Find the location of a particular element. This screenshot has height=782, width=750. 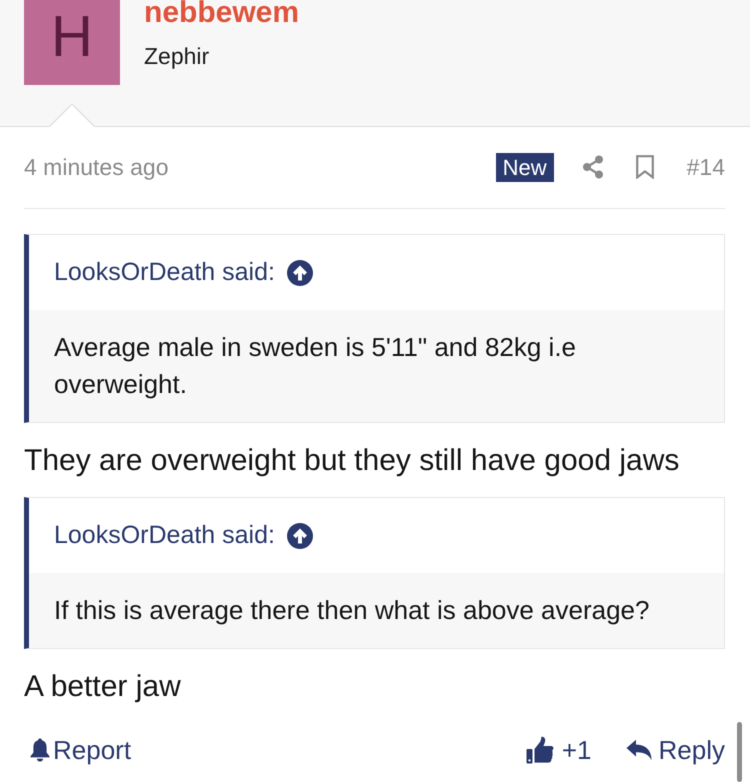

post-text: They are overweight but they still have good jaws is located at coordinates (352, 461).